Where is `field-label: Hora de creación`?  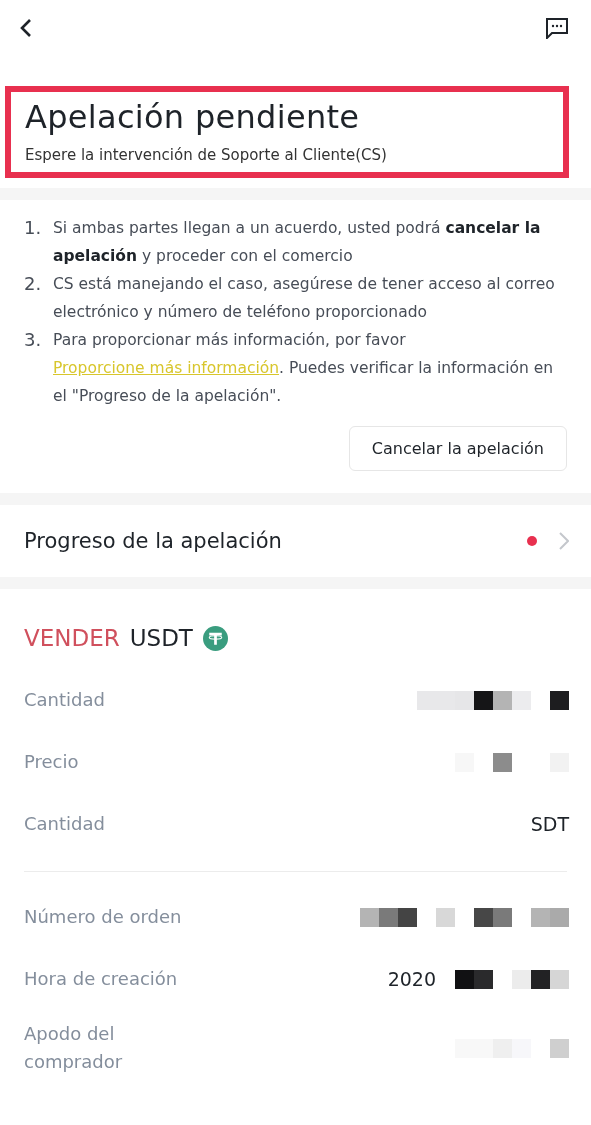
field-label: Hora de creación is located at coordinates (101, 979).